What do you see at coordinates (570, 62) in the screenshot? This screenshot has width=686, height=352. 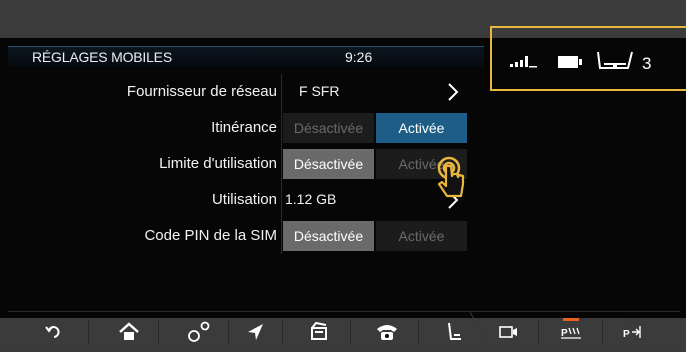 I see `battery-icon` at bounding box center [570, 62].